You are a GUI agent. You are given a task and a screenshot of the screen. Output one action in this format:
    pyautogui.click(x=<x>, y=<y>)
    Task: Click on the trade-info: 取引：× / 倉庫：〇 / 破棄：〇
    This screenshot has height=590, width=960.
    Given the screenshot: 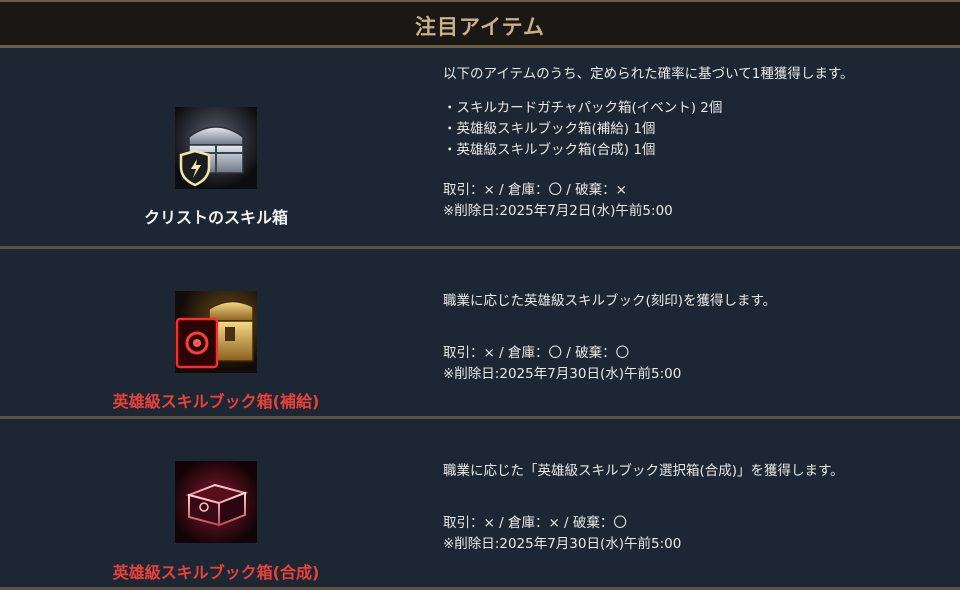 What is the action you would take?
    pyautogui.click(x=536, y=353)
    